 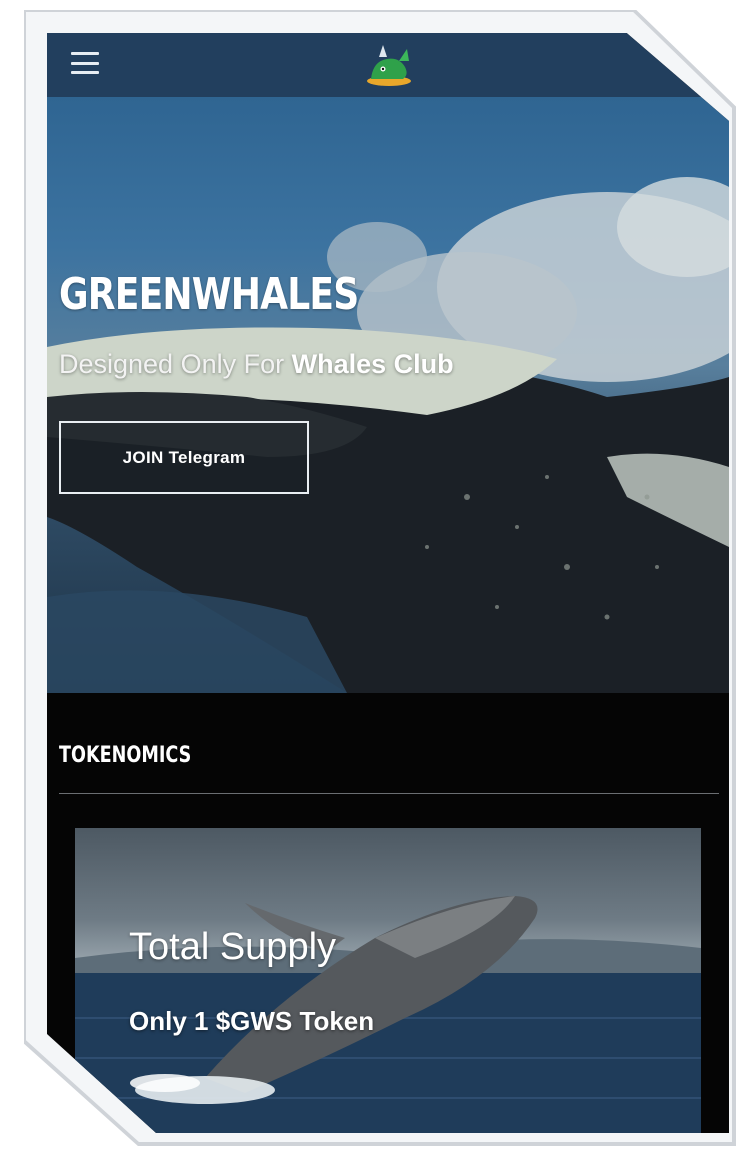 I want to click on tokenomics-heading: TOKENOMICS, so click(x=125, y=755).